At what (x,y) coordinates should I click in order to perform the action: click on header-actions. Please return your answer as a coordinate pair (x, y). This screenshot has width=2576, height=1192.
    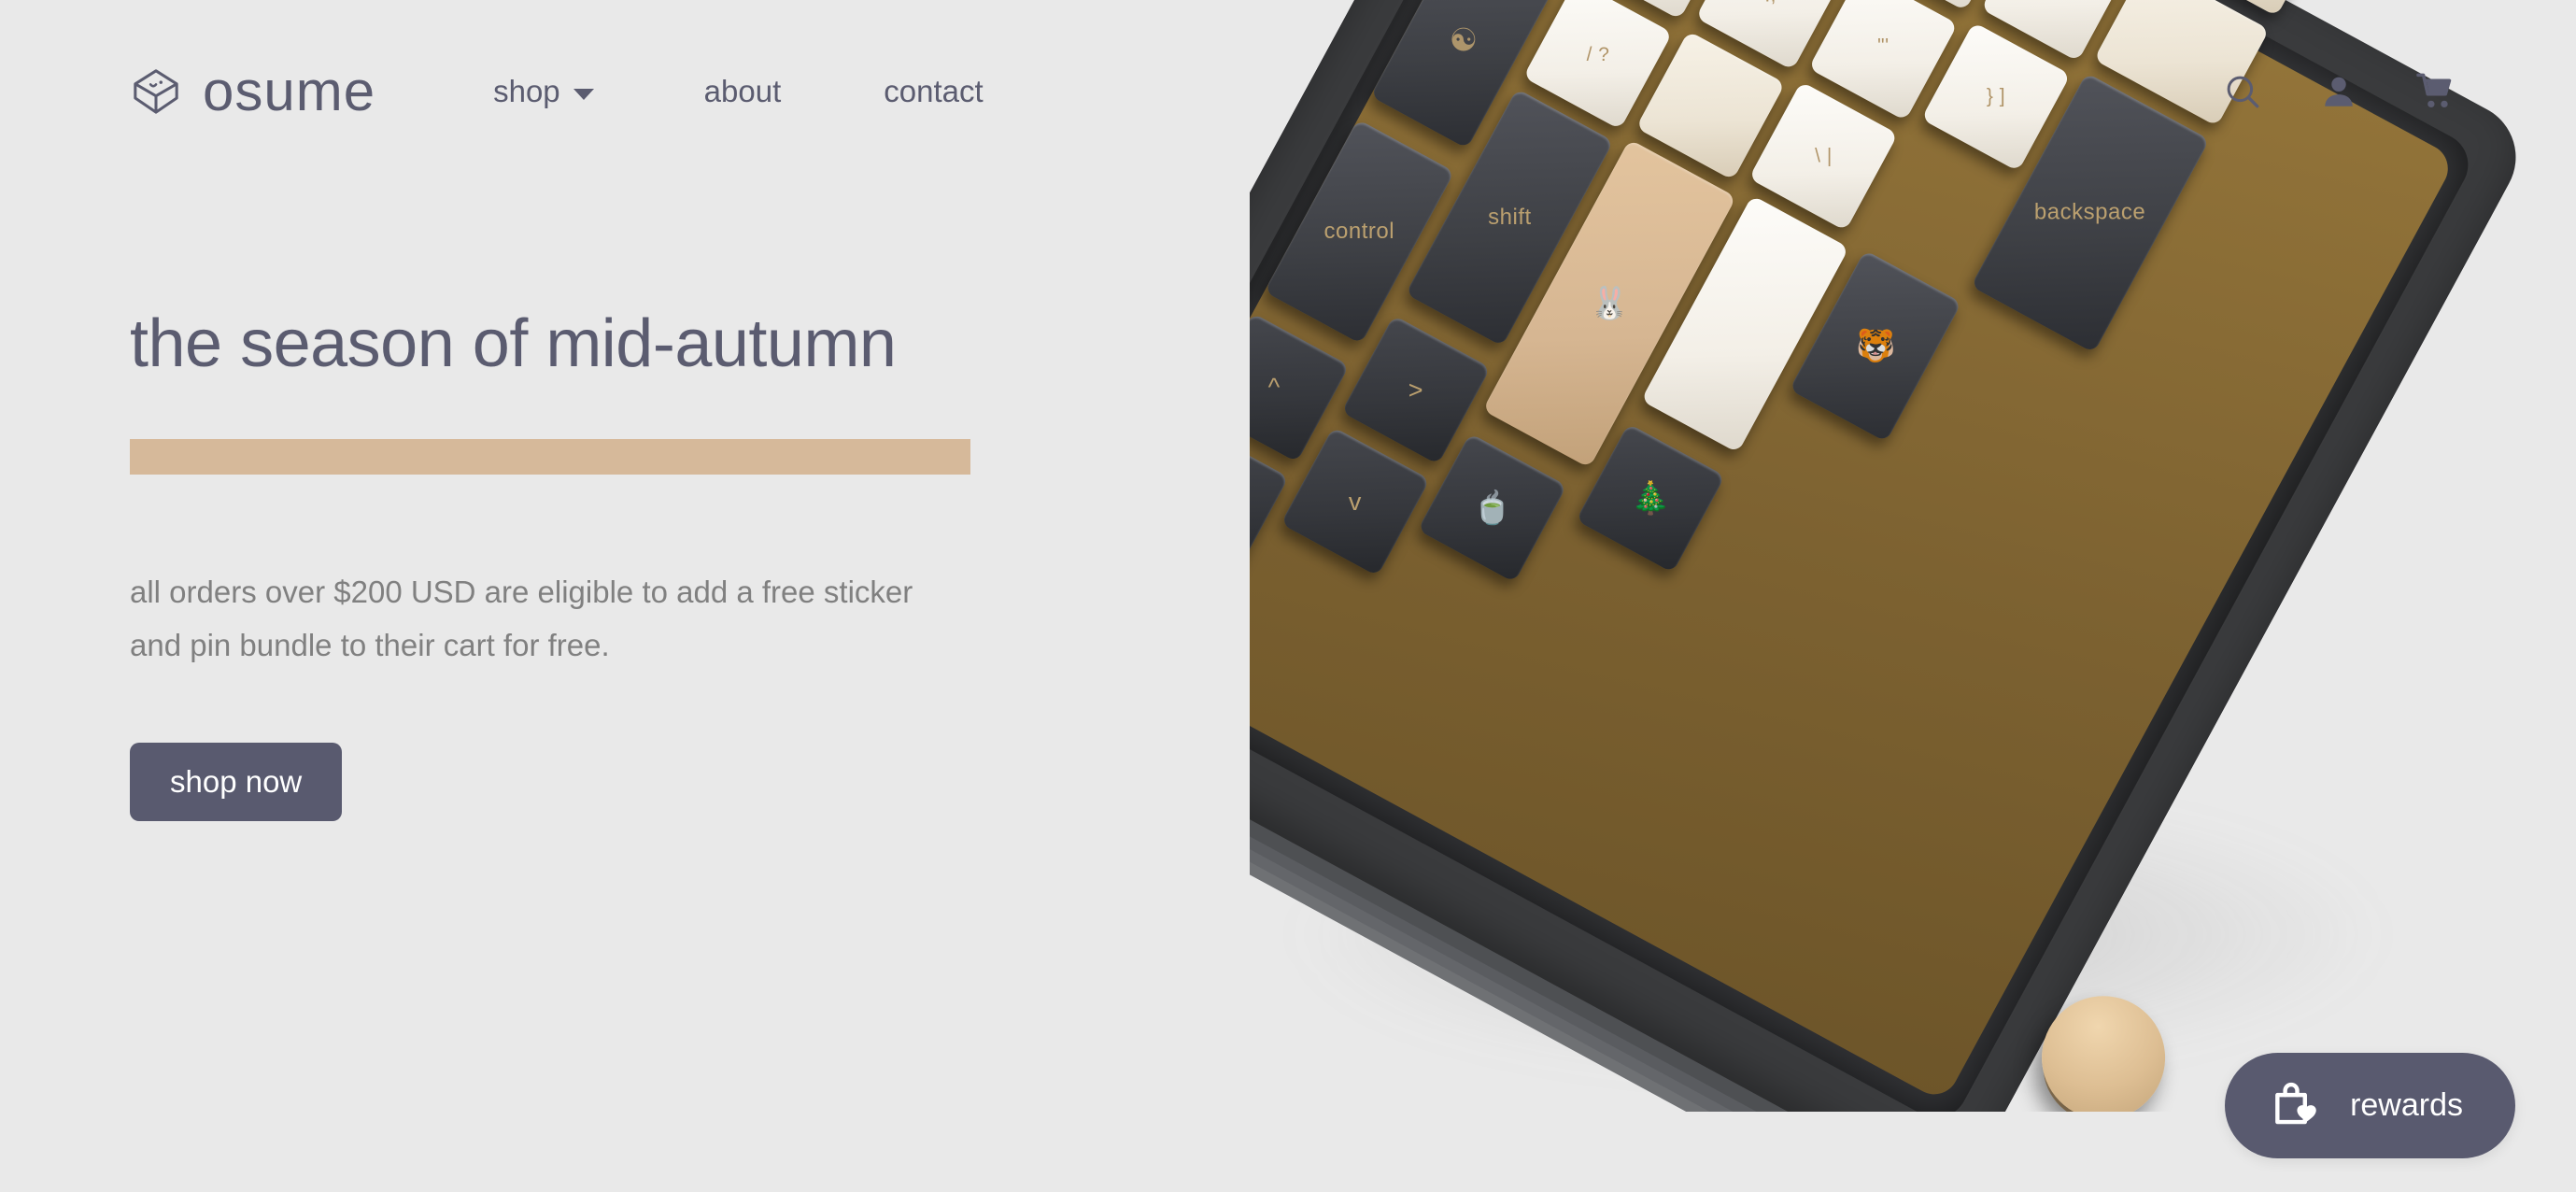
    Looking at the image, I should click on (2339, 91).